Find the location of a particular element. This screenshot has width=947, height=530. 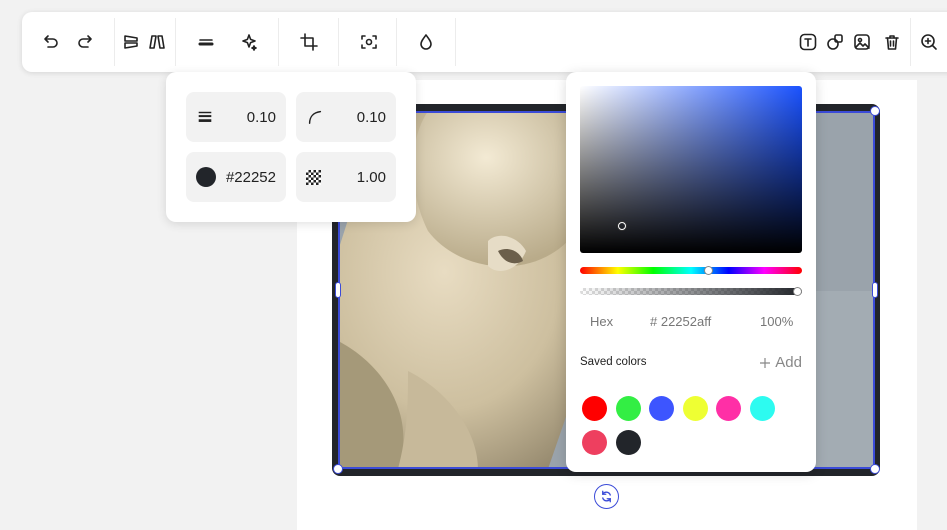

resize-handle-left is located at coordinates (338, 290).